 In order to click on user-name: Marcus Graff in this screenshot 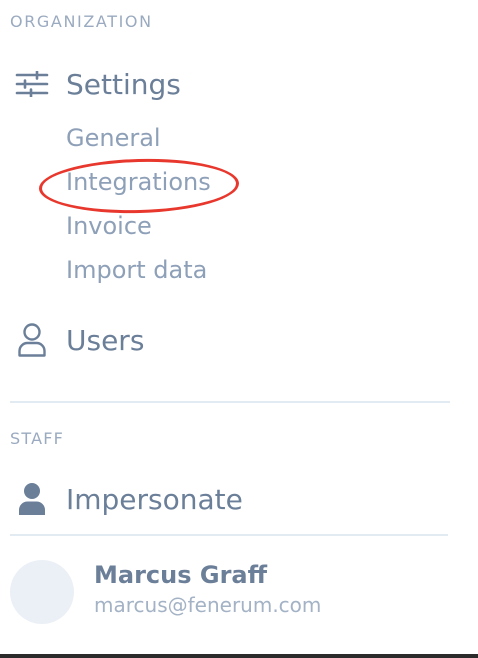, I will do `click(181, 575)`.